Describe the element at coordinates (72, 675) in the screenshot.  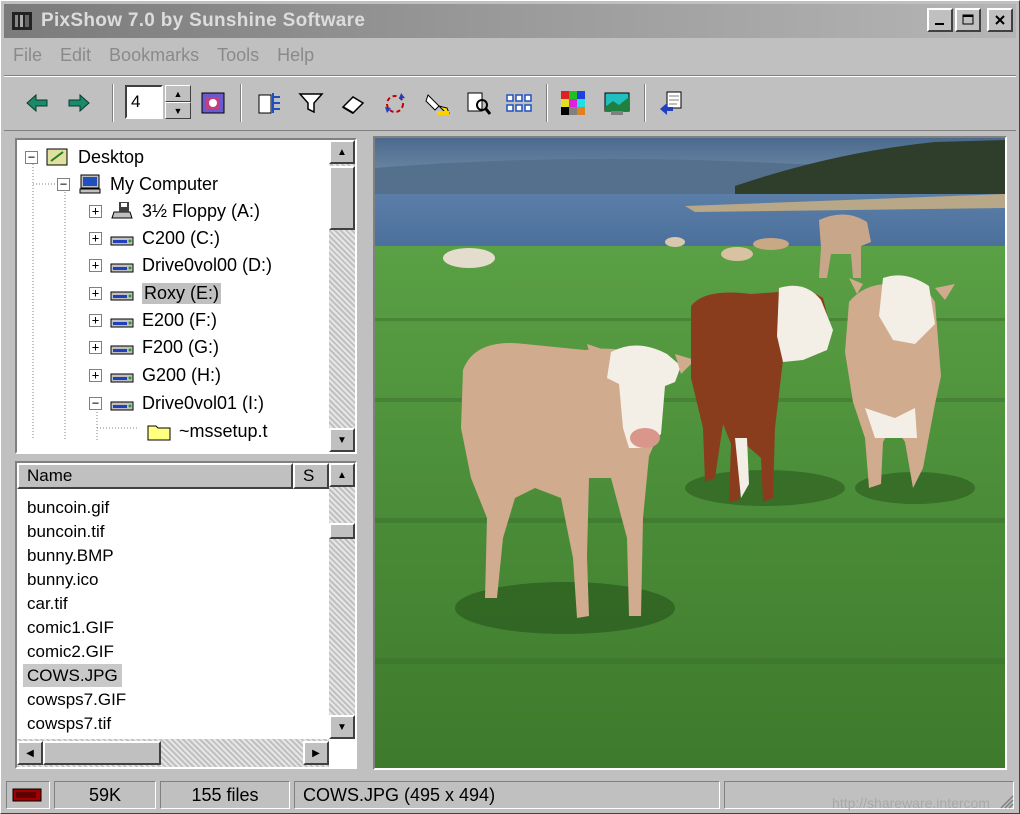
I see `file-item-selected: COWS.JPG` at that location.